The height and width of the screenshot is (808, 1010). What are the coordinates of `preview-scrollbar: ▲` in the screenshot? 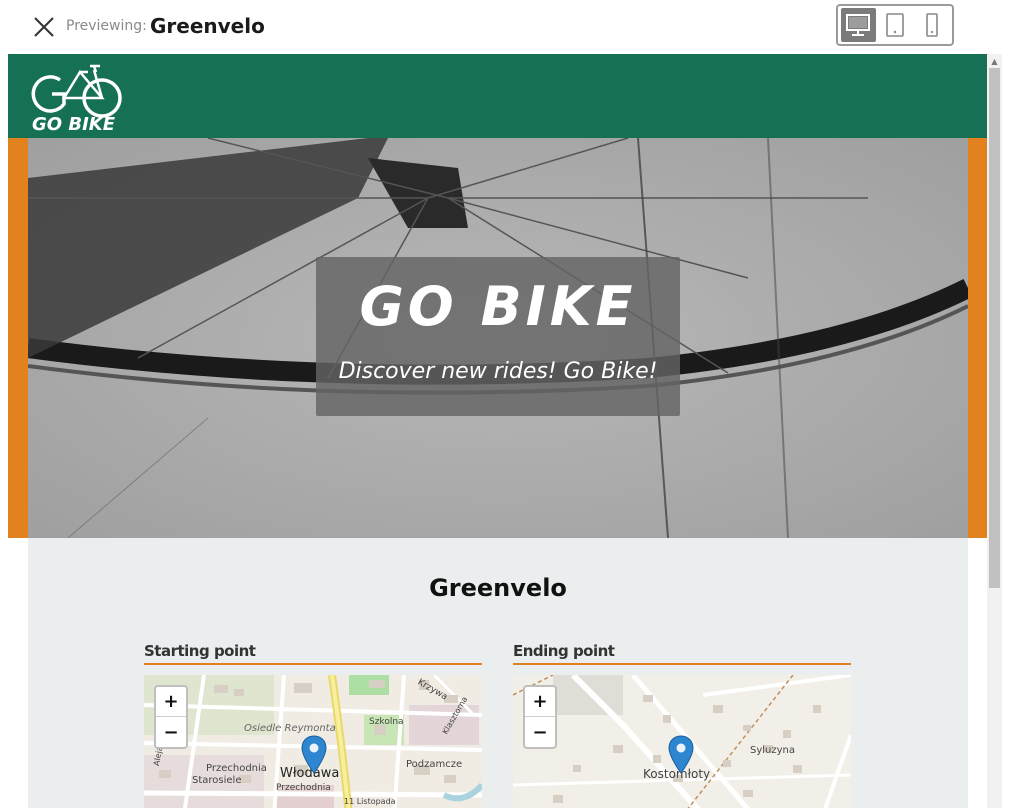 It's located at (994, 431).